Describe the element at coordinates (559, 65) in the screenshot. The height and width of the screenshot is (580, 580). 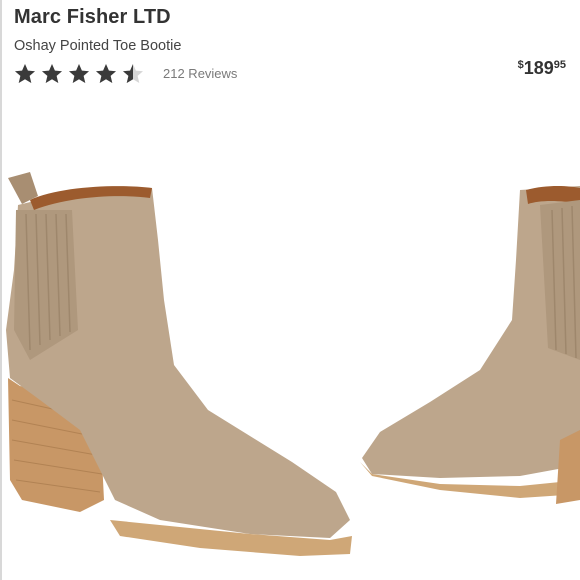
I see `price-cents: 95` at that location.